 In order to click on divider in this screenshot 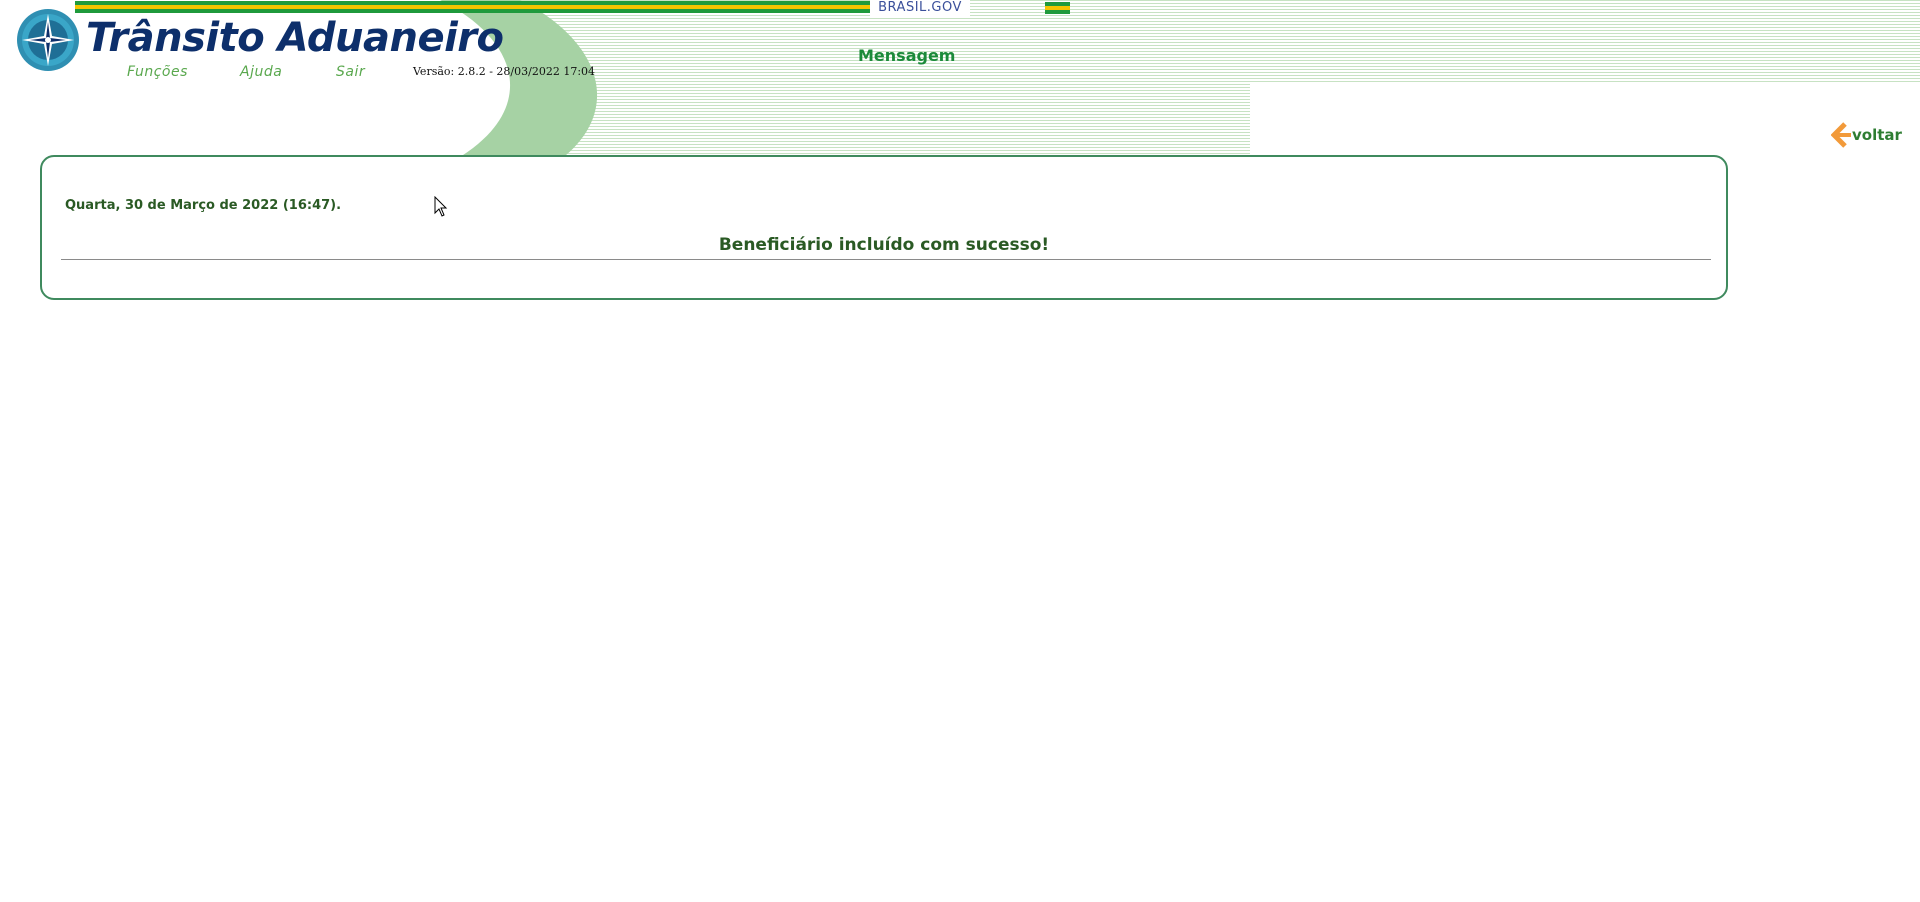, I will do `click(886, 259)`.